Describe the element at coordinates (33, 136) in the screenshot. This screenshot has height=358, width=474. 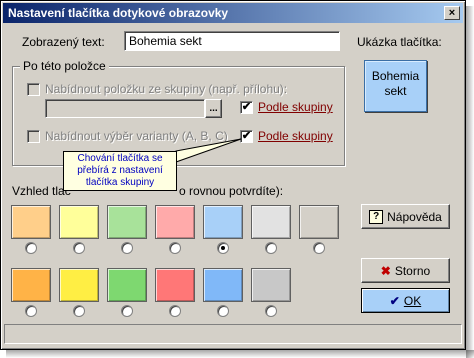
I see `offer-variant-checkbox` at that location.